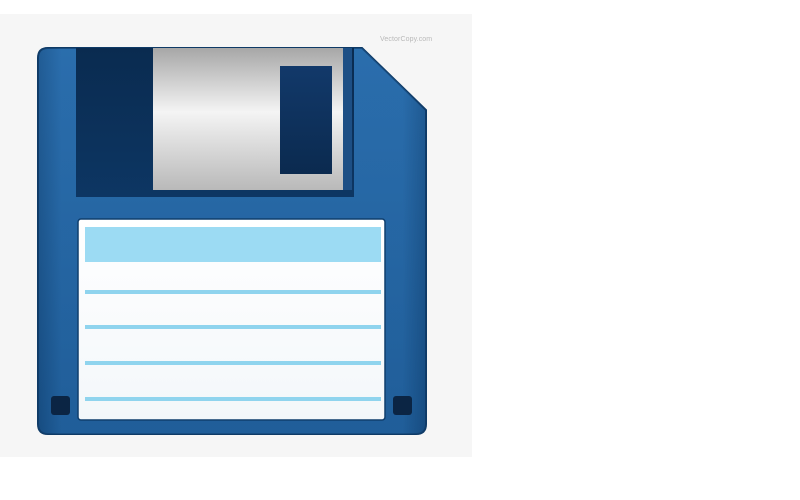 The image size is (800, 500). What do you see at coordinates (406, 39) in the screenshot?
I see `watermark: VectorCopy.com` at bounding box center [406, 39].